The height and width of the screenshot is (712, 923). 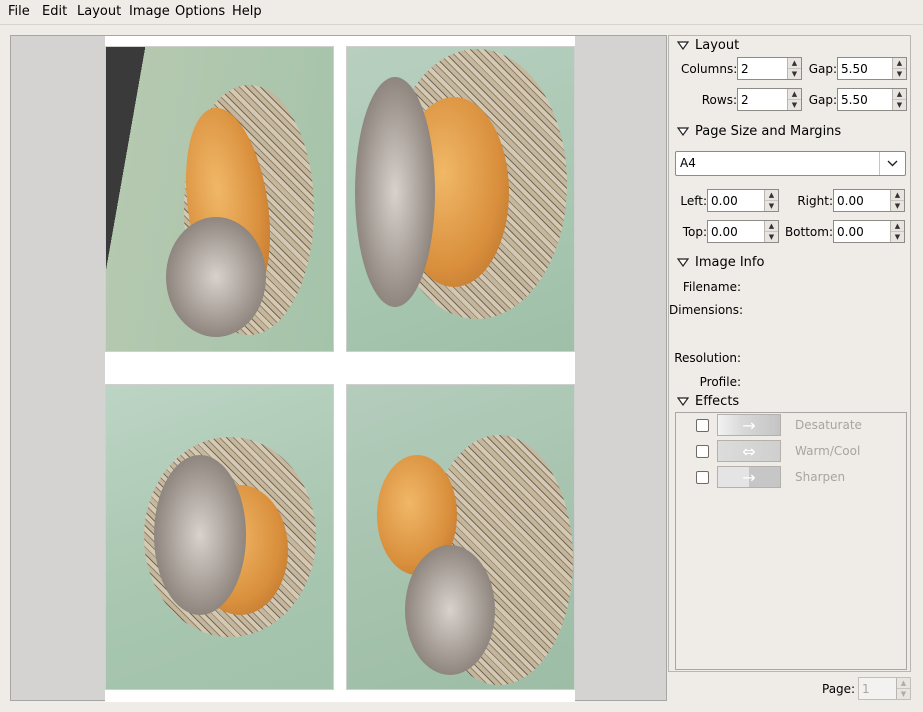 What do you see at coordinates (707, 358) in the screenshot?
I see `resolution-label: Resolution:` at bounding box center [707, 358].